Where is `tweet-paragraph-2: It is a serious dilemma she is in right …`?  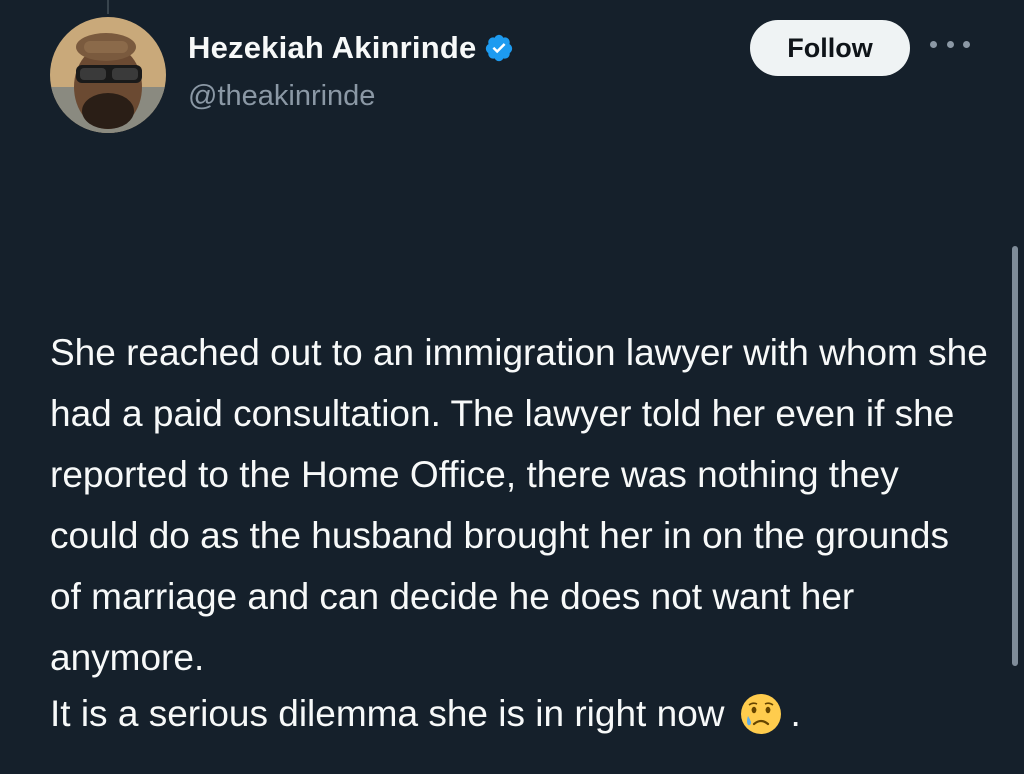
tweet-paragraph-2: It is a serious dilemma she is in right … is located at coordinates (425, 713).